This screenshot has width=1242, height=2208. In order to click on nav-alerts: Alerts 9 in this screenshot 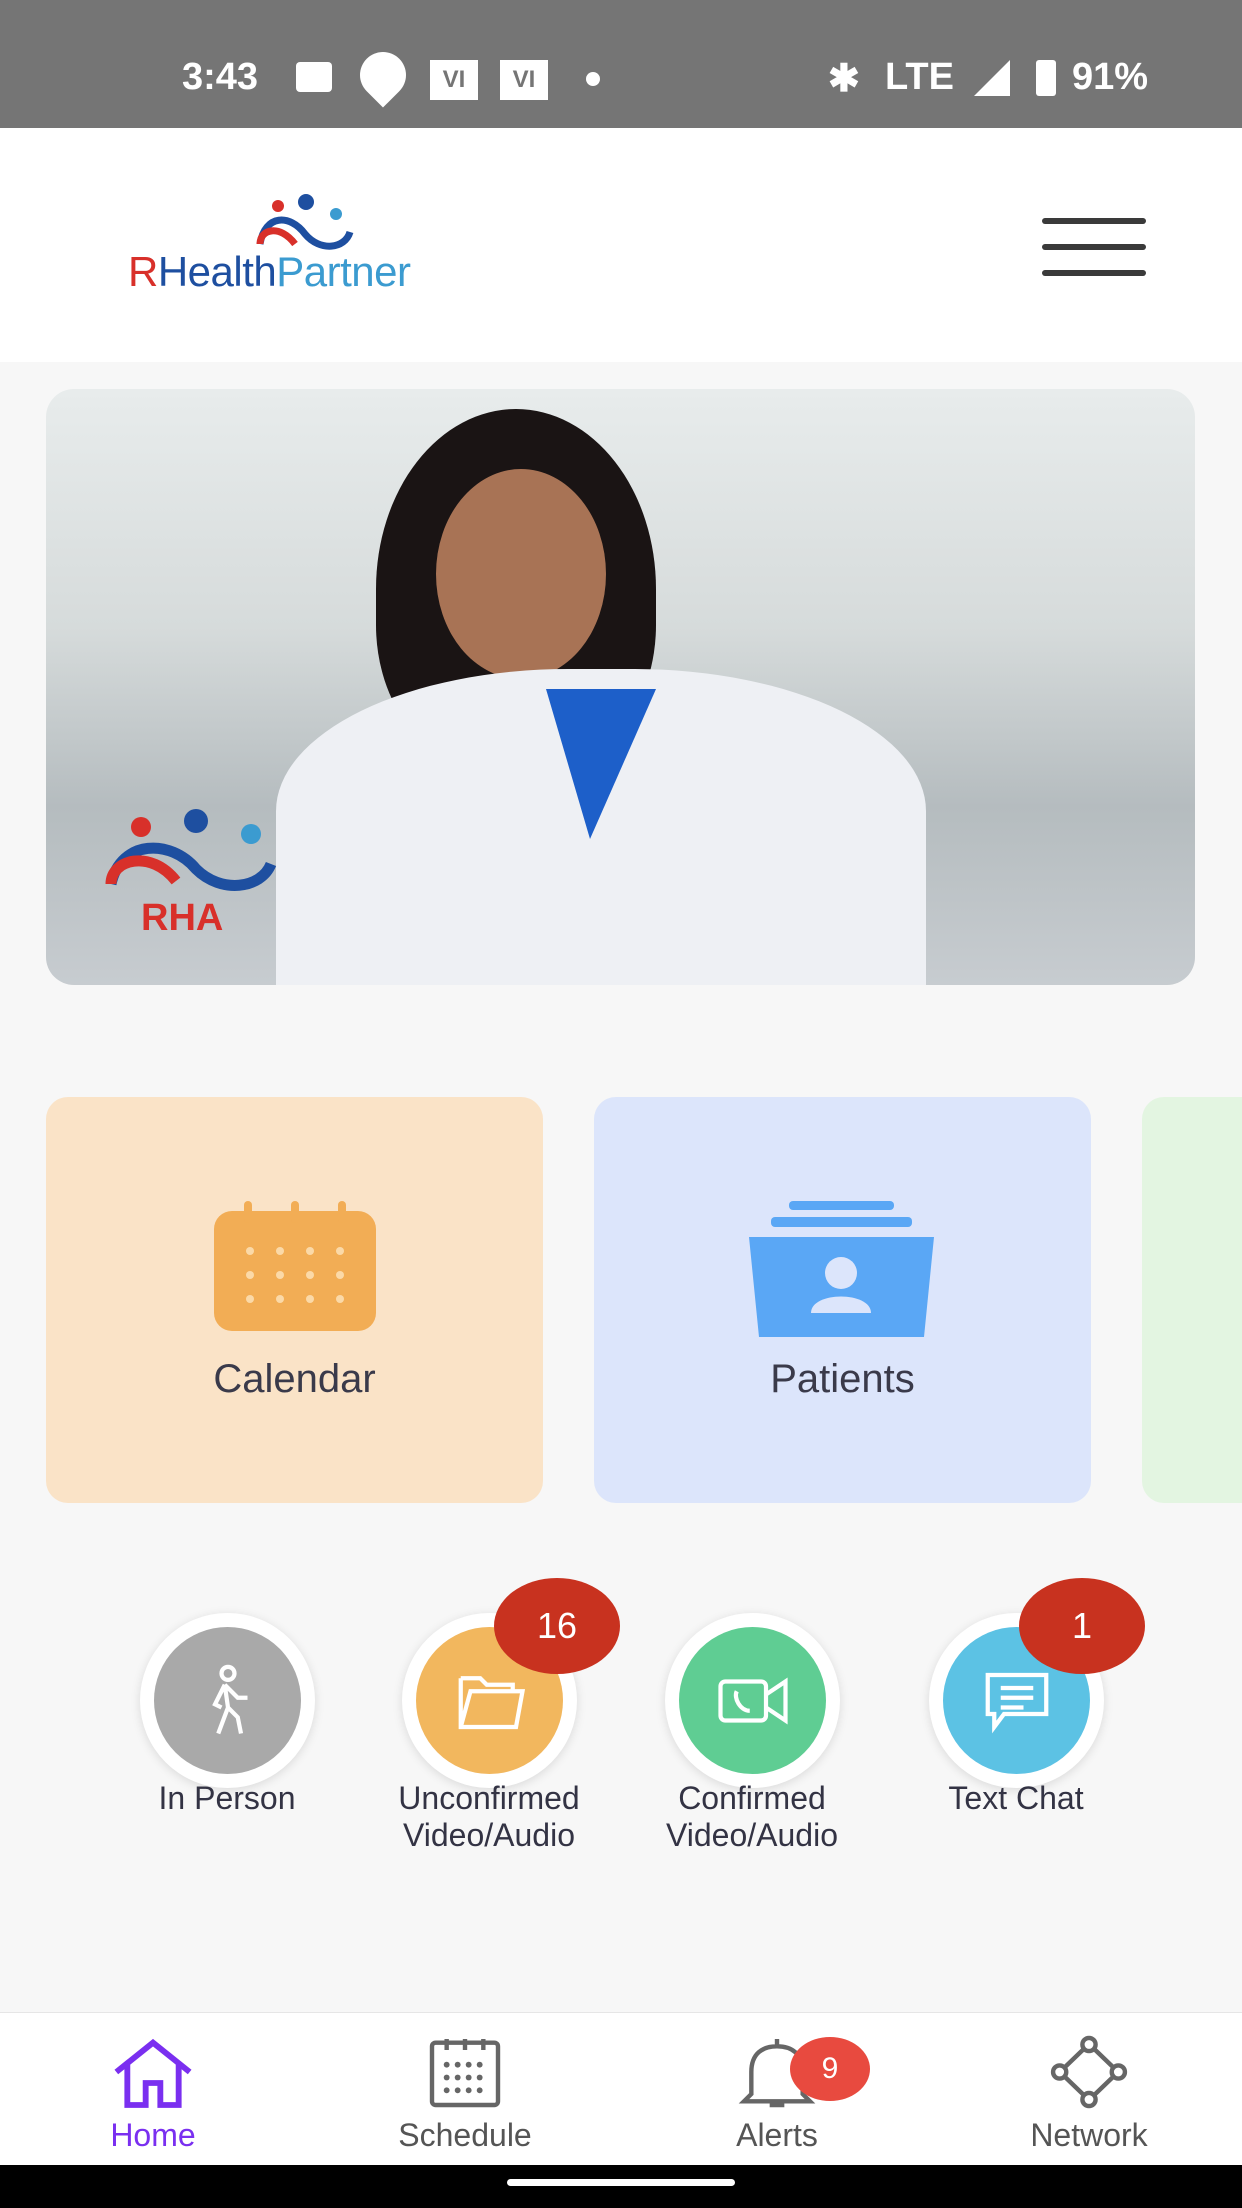, I will do `click(777, 2089)`.